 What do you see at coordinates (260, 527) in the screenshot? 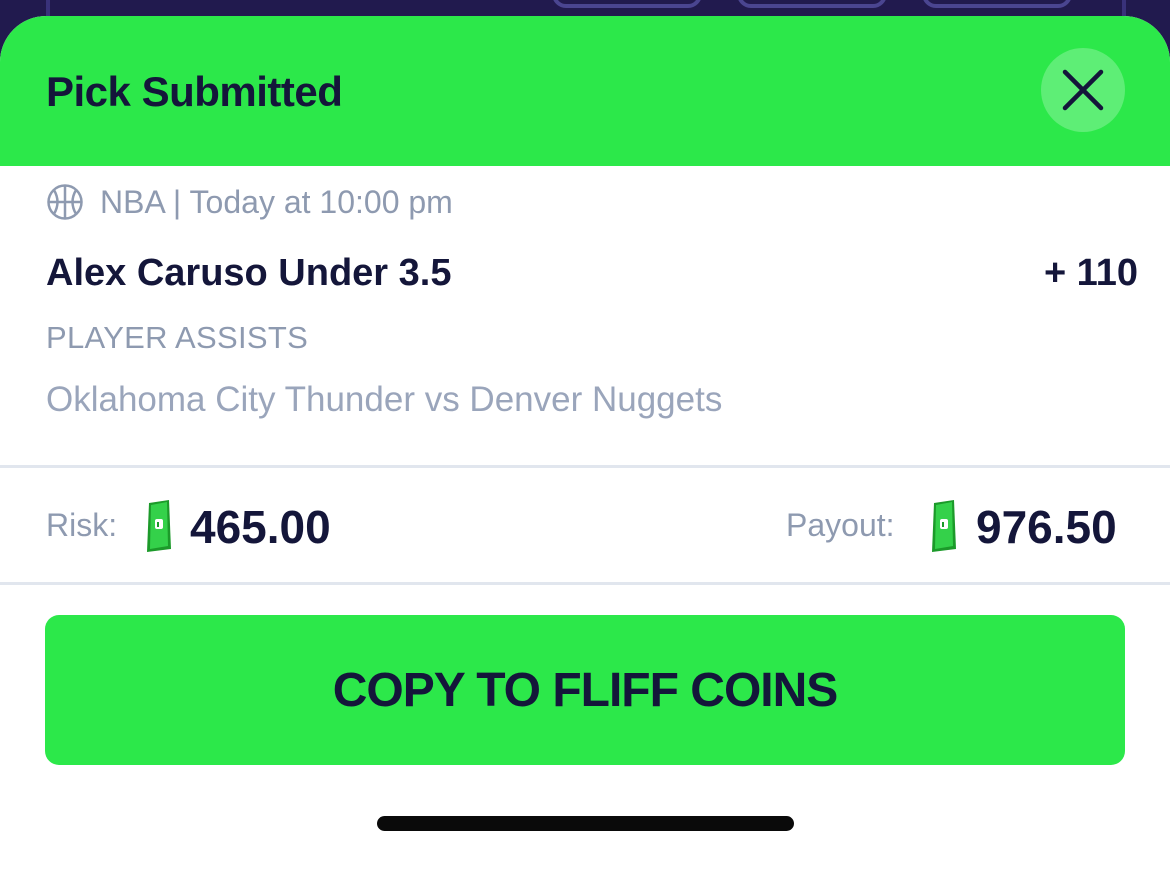
I see `risk-amount: 465.00` at bounding box center [260, 527].